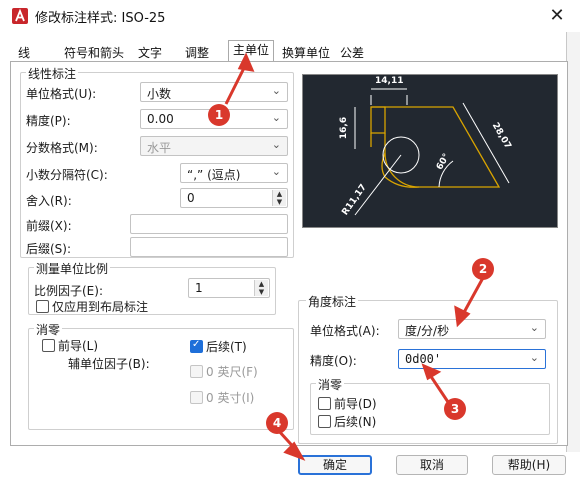 This screenshot has height=492, width=580. I want to click on annotation-badge-1: 1, so click(219, 115).